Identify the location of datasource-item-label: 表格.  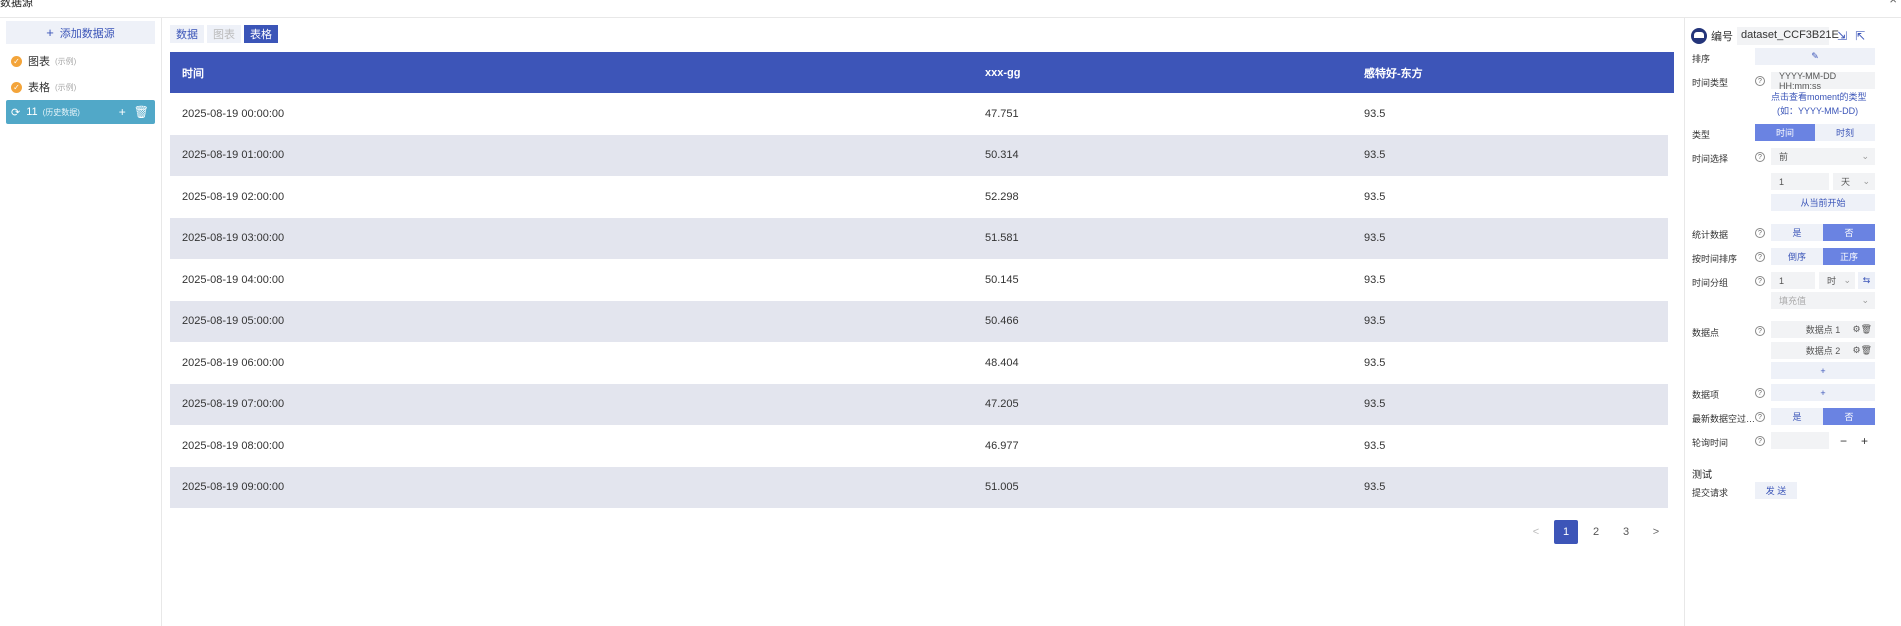
(39, 88).